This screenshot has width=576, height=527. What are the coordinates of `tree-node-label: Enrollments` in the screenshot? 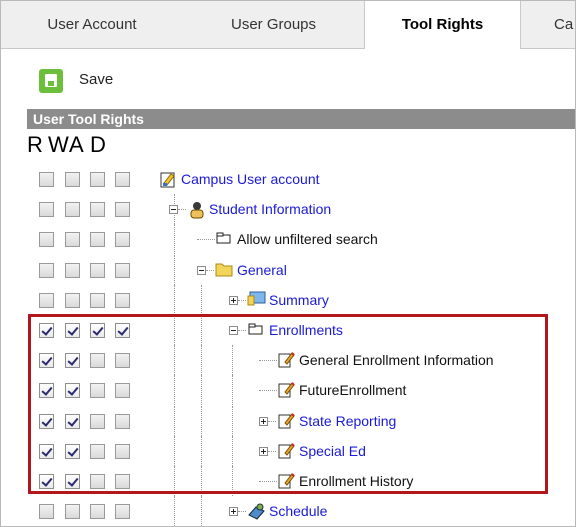 It's located at (306, 330).